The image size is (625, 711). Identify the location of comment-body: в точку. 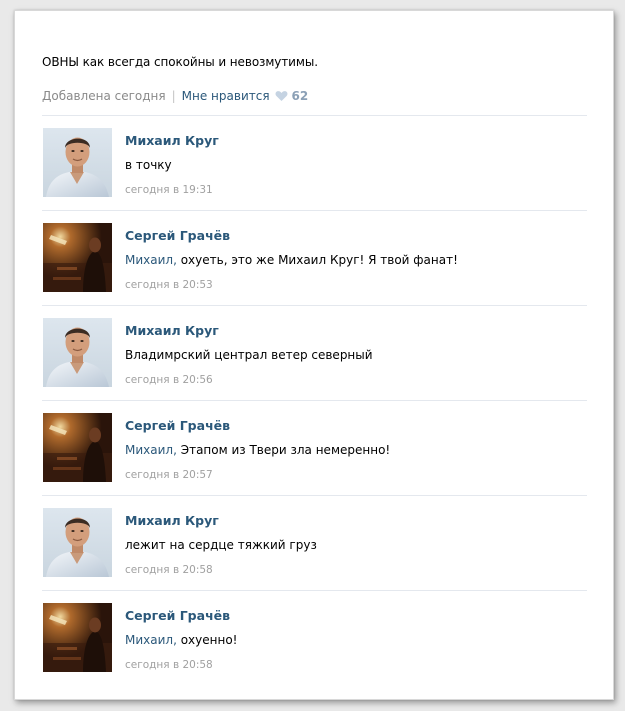
(148, 165).